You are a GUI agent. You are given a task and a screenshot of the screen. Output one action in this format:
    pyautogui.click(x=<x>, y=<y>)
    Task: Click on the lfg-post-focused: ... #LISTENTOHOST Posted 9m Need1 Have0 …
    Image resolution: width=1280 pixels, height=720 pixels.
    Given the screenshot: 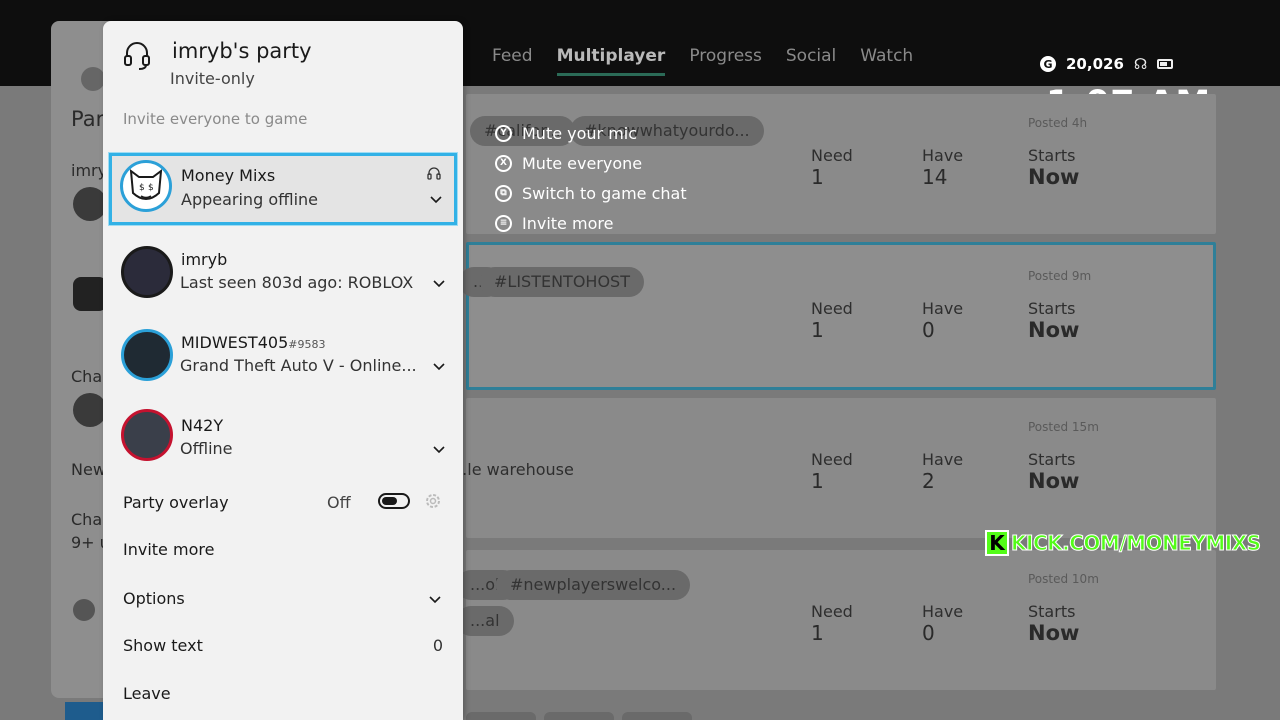 What is the action you would take?
    pyautogui.click(x=837, y=316)
    